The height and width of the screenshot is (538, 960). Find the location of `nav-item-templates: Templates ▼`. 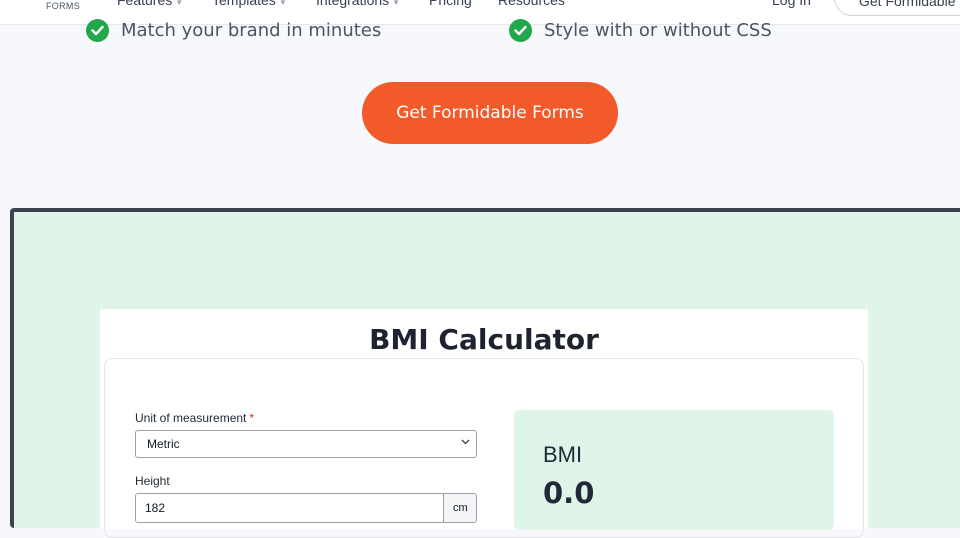

nav-item-templates: Templates ▼ is located at coordinates (249, 4).